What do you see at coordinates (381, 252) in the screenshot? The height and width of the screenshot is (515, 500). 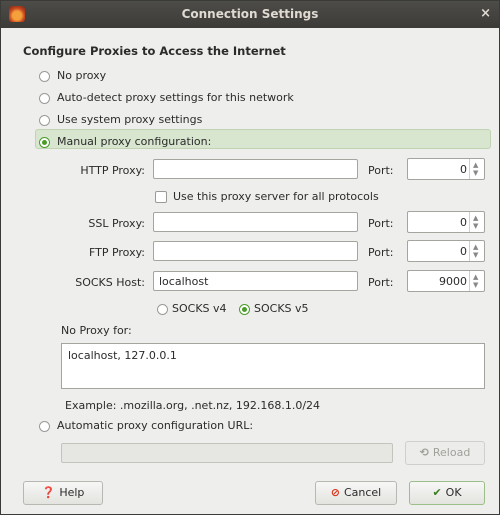 I see `ftp-port-label: Port:` at bounding box center [381, 252].